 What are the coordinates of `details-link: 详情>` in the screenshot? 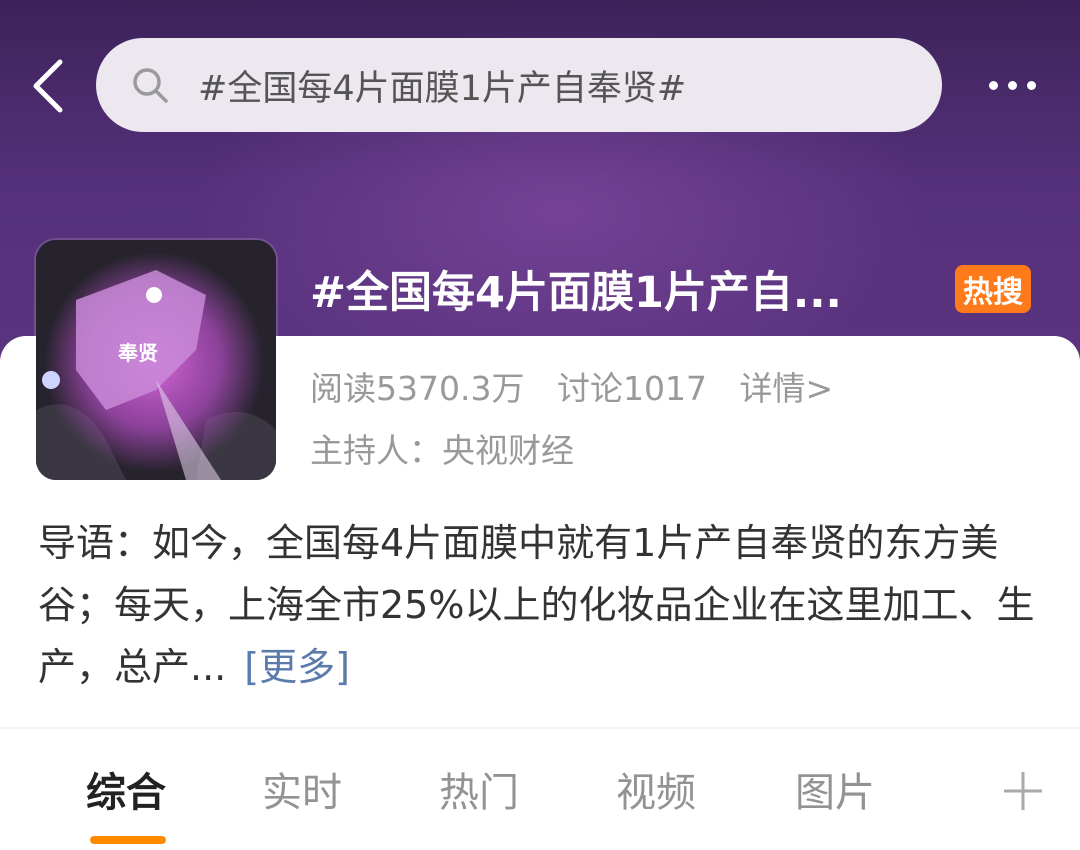 It's located at (786, 388).